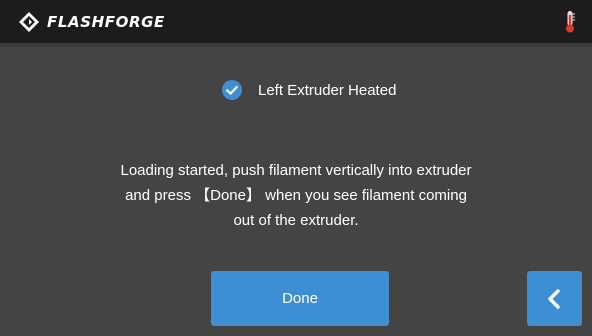 This screenshot has height=336, width=592. I want to click on extruder-status: Left Extruder Heated, so click(309, 90).